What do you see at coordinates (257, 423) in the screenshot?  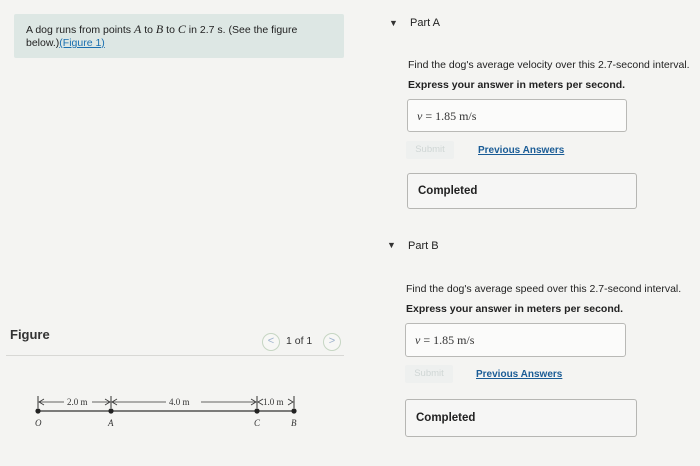 I see `point-c-label: C` at bounding box center [257, 423].